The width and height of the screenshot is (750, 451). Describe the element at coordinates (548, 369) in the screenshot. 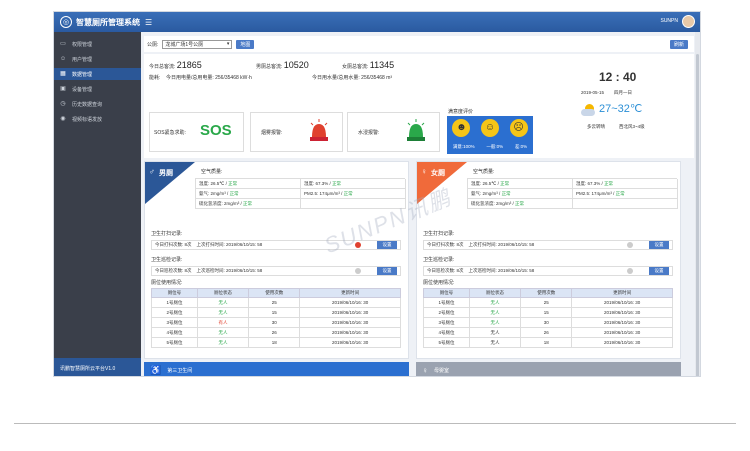

I see `mother-baby-room-header: ♀ 母婴室` at that location.